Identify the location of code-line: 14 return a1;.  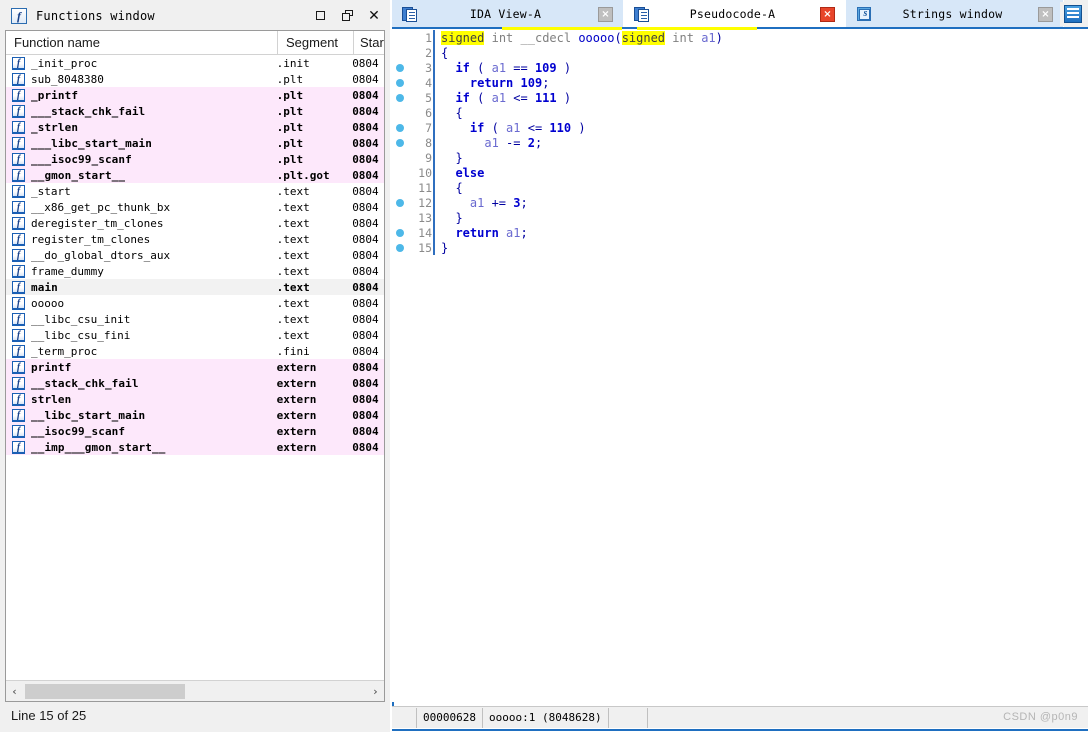
(740, 232).